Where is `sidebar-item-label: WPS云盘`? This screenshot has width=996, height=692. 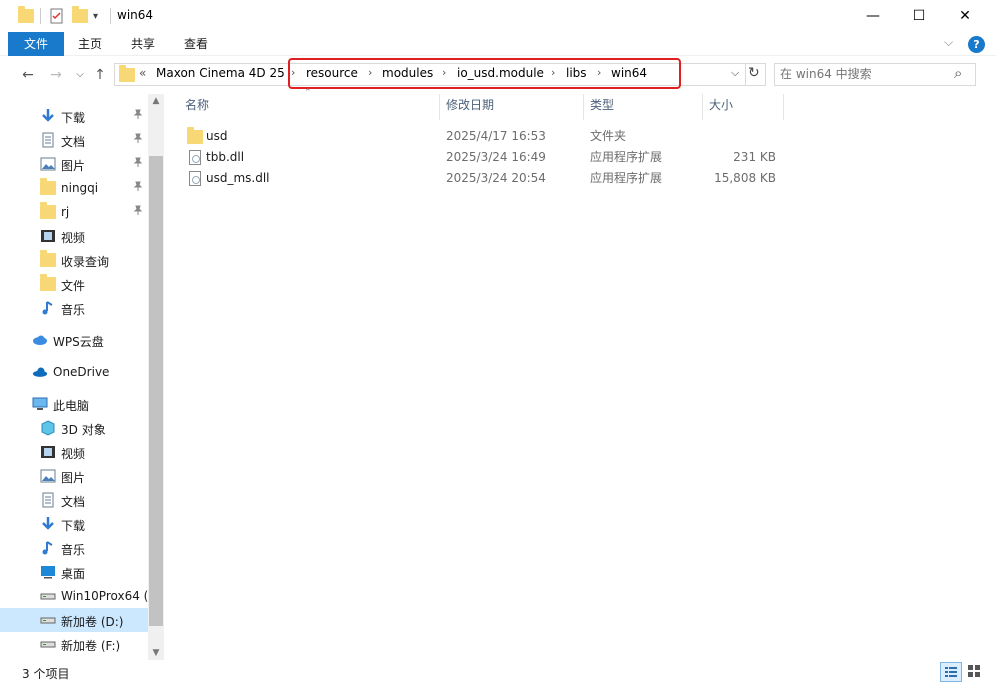 sidebar-item-label: WPS云盘 is located at coordinates (78, 342).